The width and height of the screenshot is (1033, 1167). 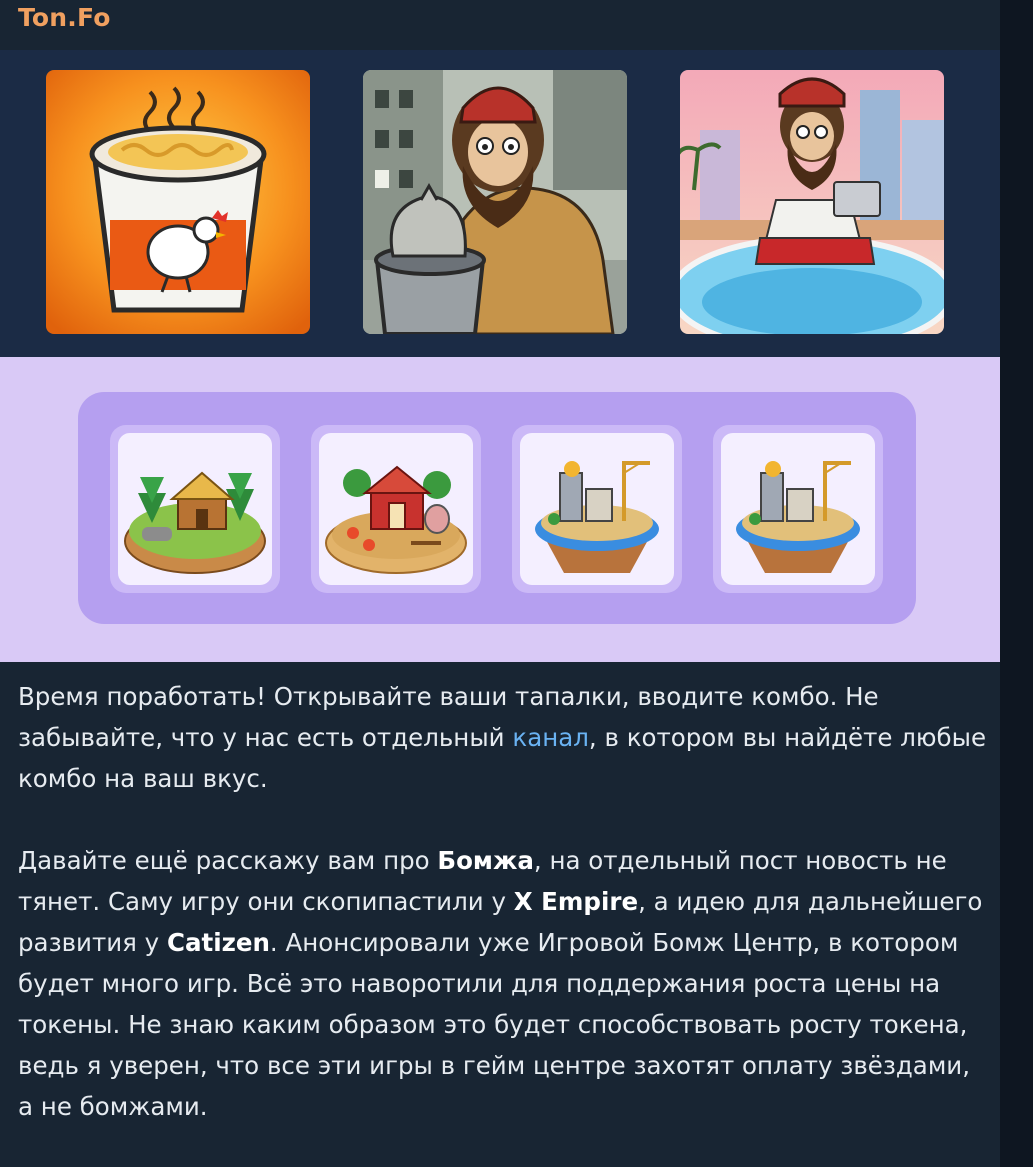 What do you see at coordinates (1016, 583) in the screenshot?
I see `chat-background-gutter` at bounding box center [1016, 583].